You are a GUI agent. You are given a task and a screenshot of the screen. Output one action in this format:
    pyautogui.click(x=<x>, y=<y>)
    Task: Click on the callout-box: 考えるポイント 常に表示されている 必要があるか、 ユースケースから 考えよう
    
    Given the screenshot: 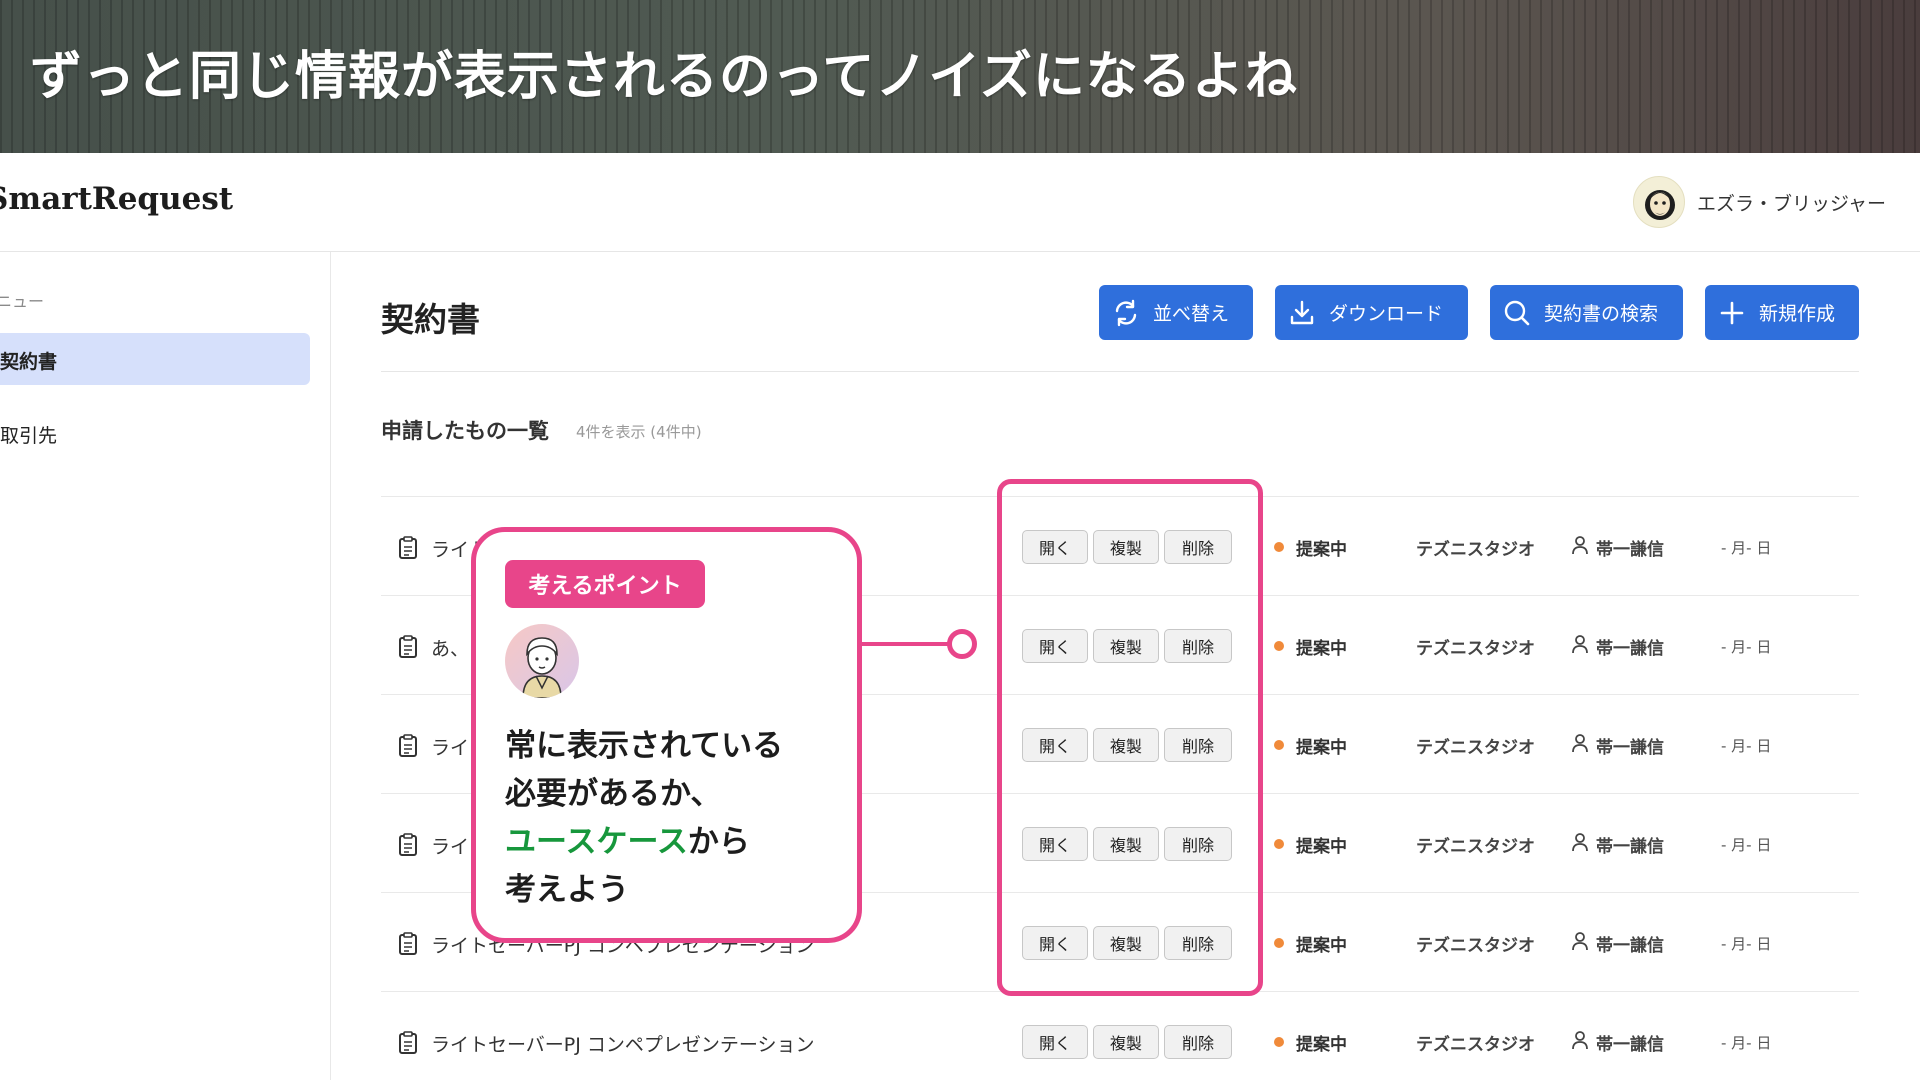 What is the action you would take?
    pyautogui.click(x=666, y=735)
    